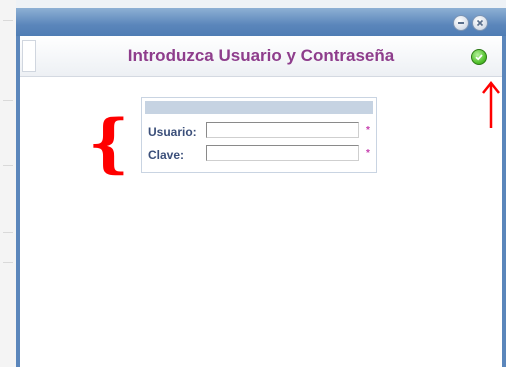 The image size is (506, 367). I want to click on dialog-frame-right, so click(504, 201).